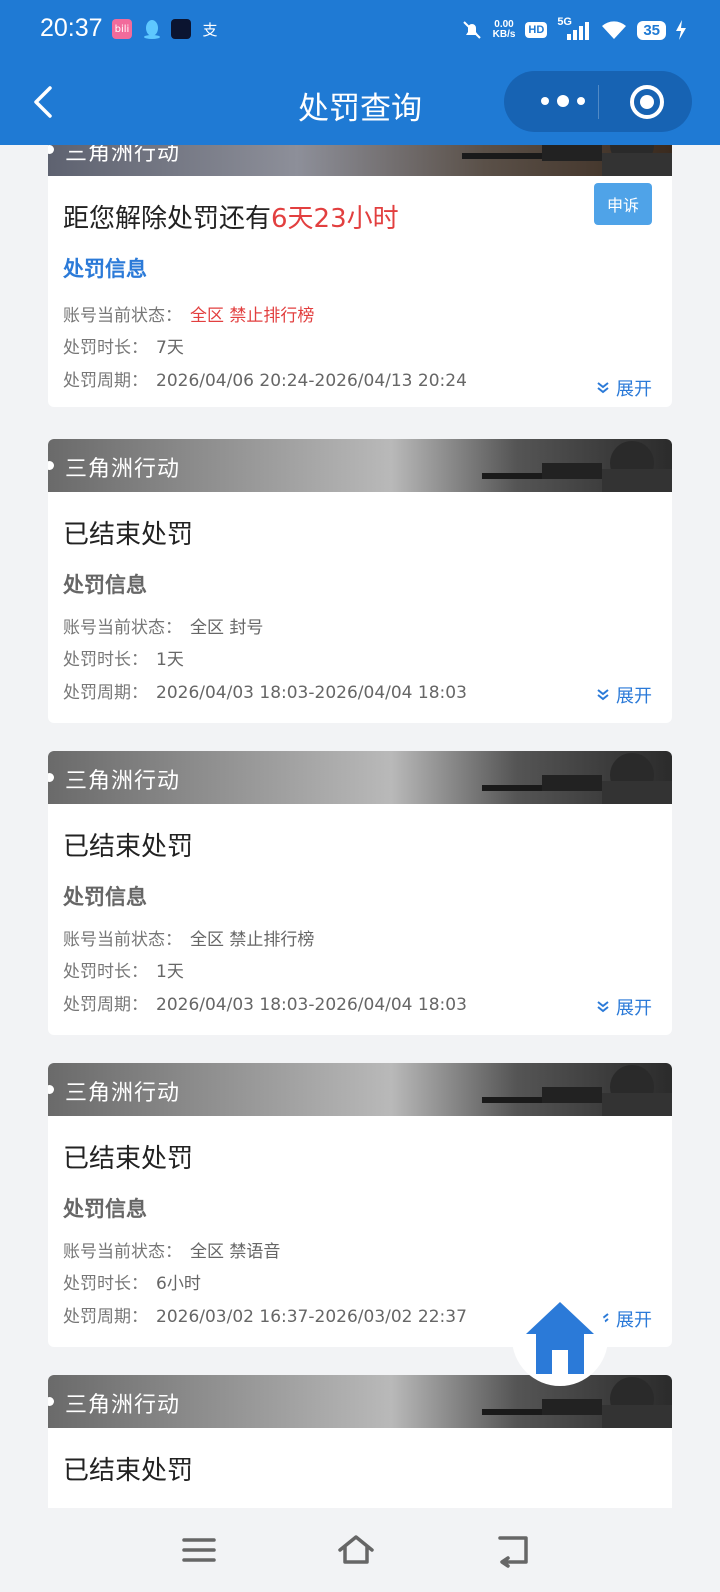 The image size is (720, 1592). Describe the element at coordinates (514, 1550) in the screenshot. I see `back-nav-icon` at that location.